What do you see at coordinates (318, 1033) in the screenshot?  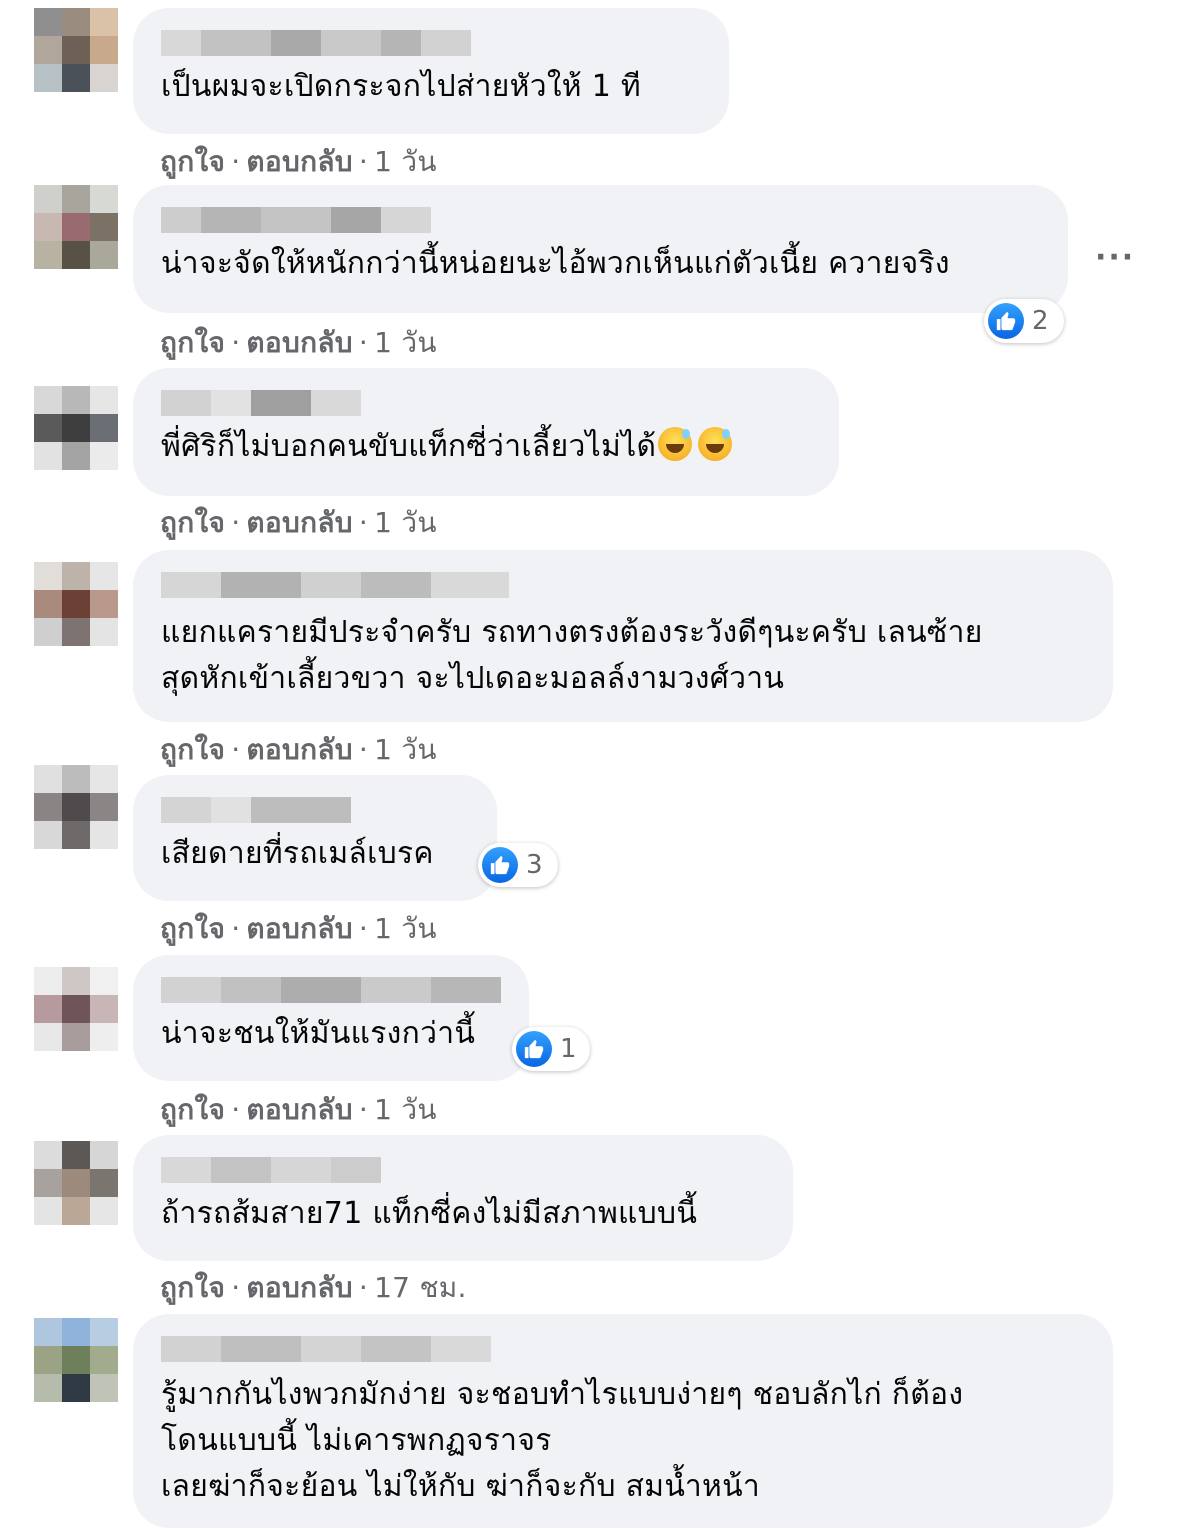 I see `comment-text: น่าจะชนให้มันแรงกว่านี้` at bounding box center [318, 1033].